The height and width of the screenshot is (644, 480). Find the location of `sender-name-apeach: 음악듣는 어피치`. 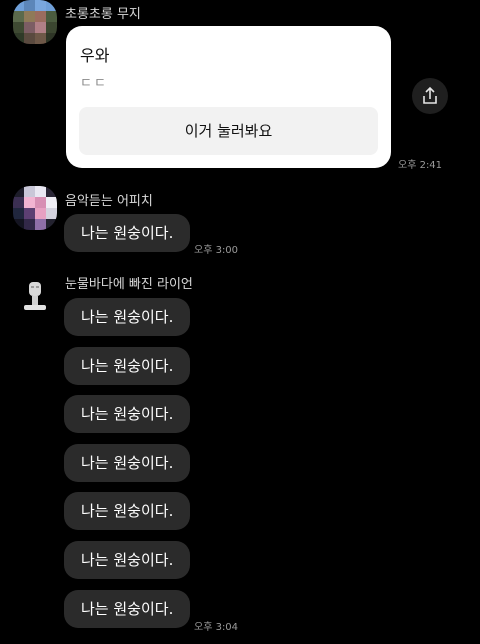

sender-name-apeach: 음악듣는 어피치 is located at coordinates (109, 201).